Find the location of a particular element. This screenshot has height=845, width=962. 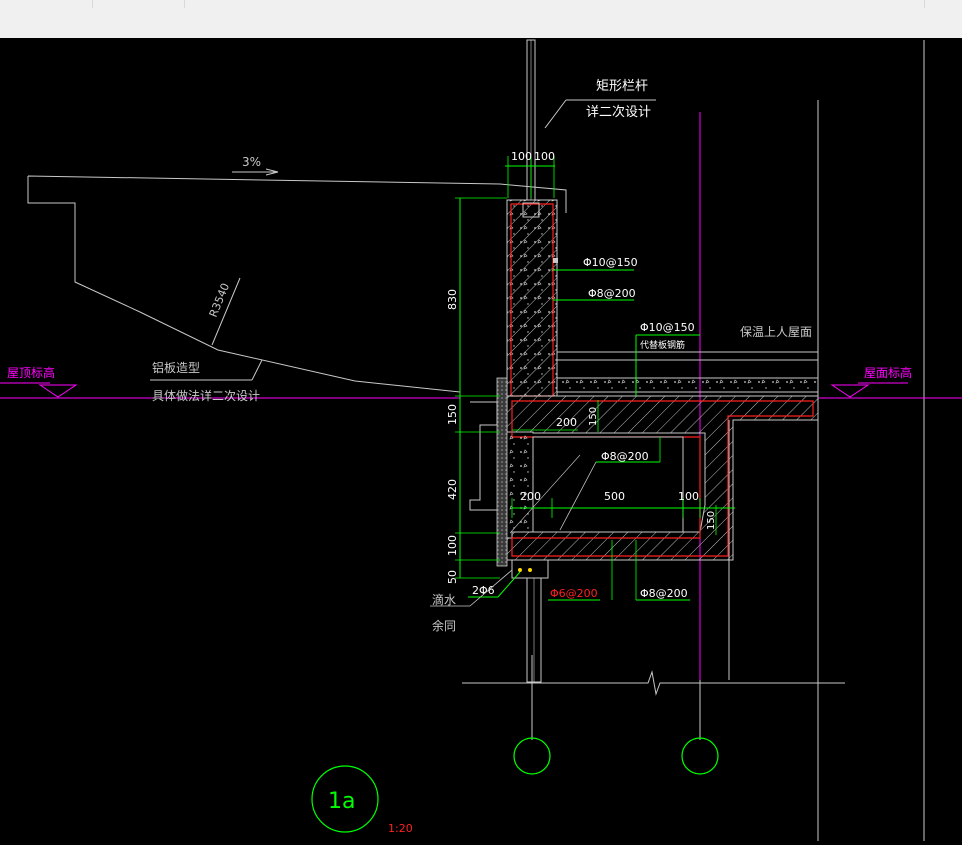

break-line is located at coordinates (653, 683).